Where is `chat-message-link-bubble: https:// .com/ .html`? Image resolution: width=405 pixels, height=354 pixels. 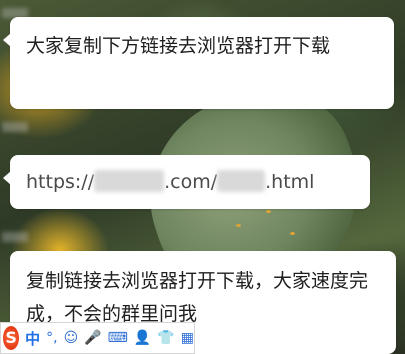 chat-message-link-bubble: https:// .com/ .html is located at coordinates (186, 182).